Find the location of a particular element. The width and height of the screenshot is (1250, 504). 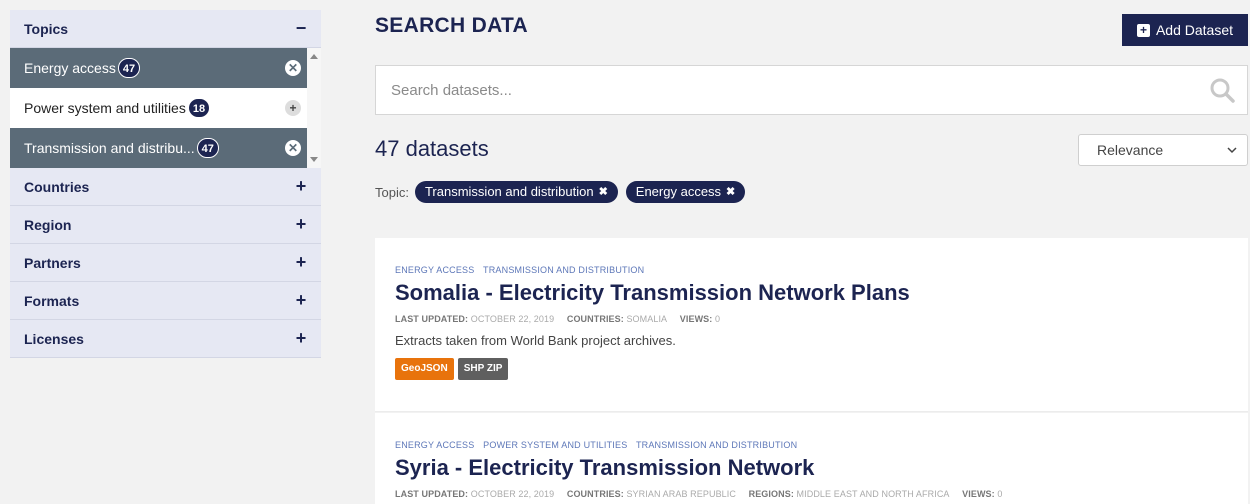

facet-licenses-header: Licenses + is located at coordinates (165, 339).